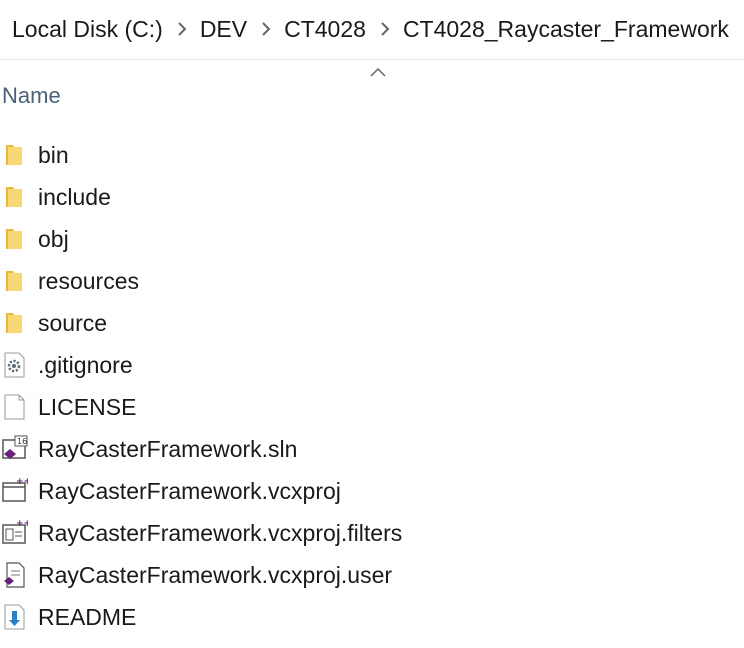 The height and width of the screenshot is (648, 744). Describe the element at coordinates (14, 575) in the screenshot. I see `vcxproj-user-icon` at that location.